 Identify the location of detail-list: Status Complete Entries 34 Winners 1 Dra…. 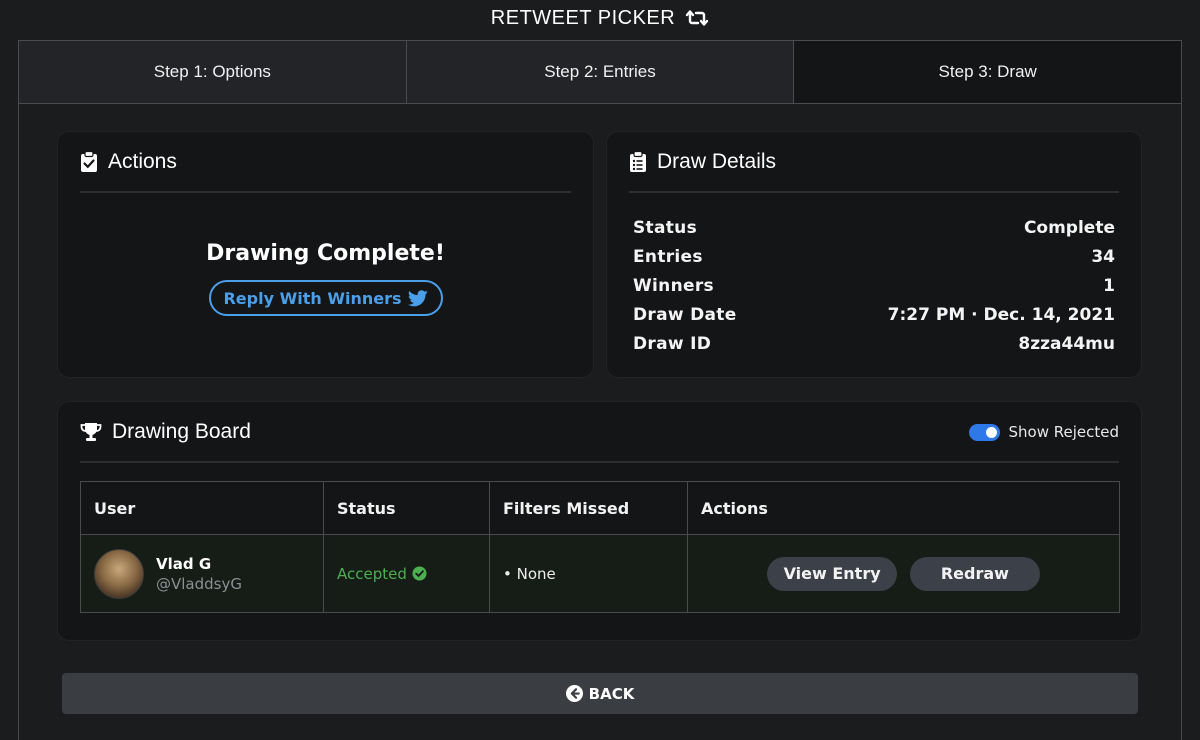
(874, 286).